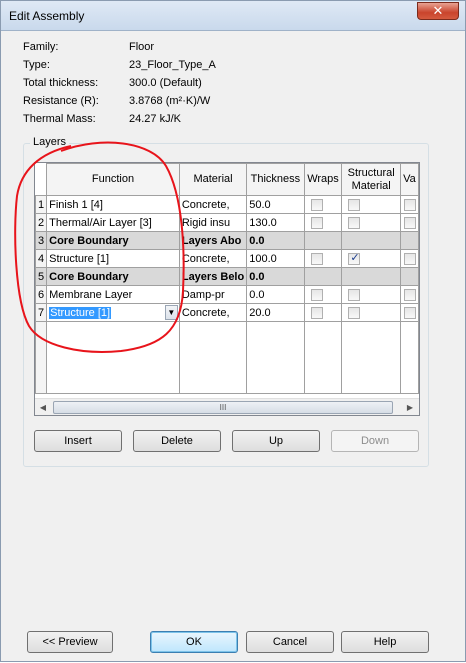  What do you see at coordinates (113, 204) in the screenshot?
I see `function-cell: Finish 1 [4]` at bounding box center [113, 204].